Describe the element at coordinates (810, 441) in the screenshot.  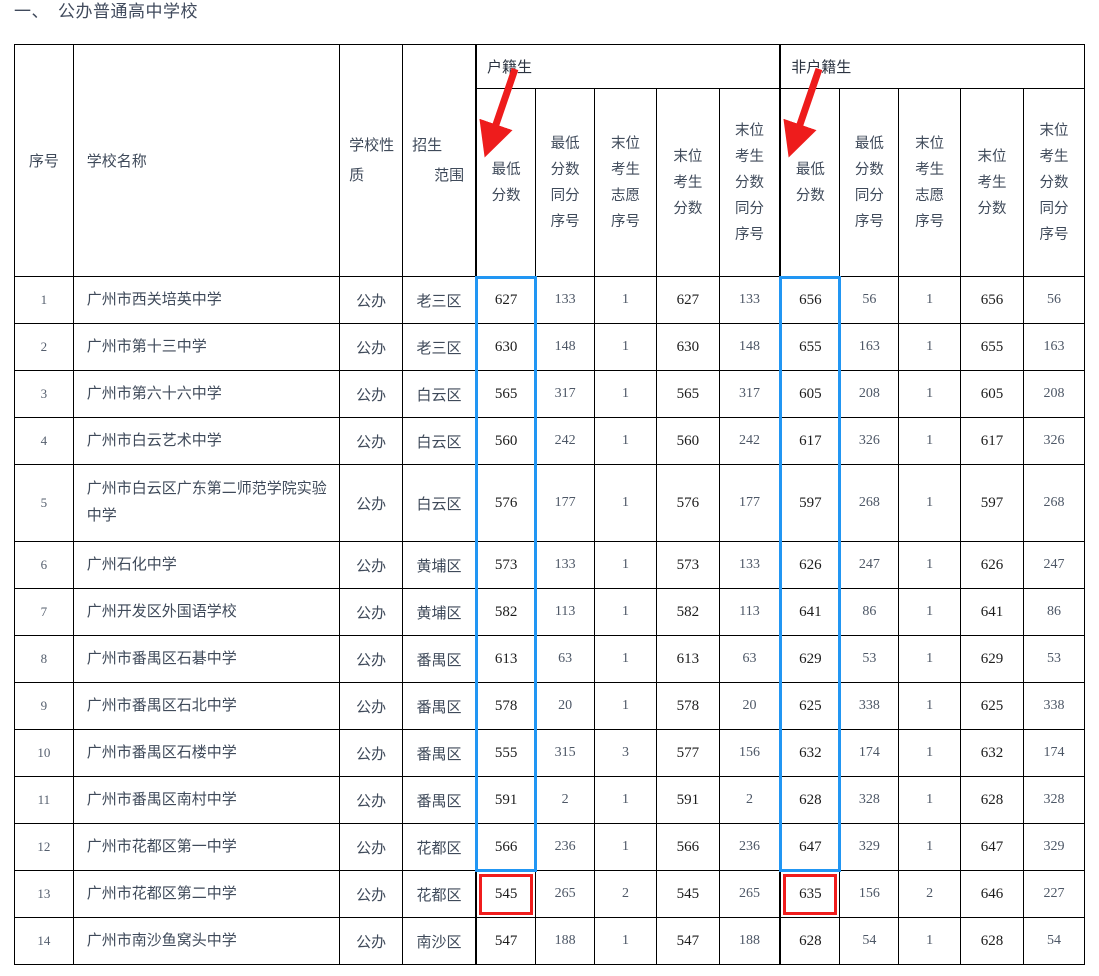
I see `row-cell-feihuji-min-score: 617` at that location.